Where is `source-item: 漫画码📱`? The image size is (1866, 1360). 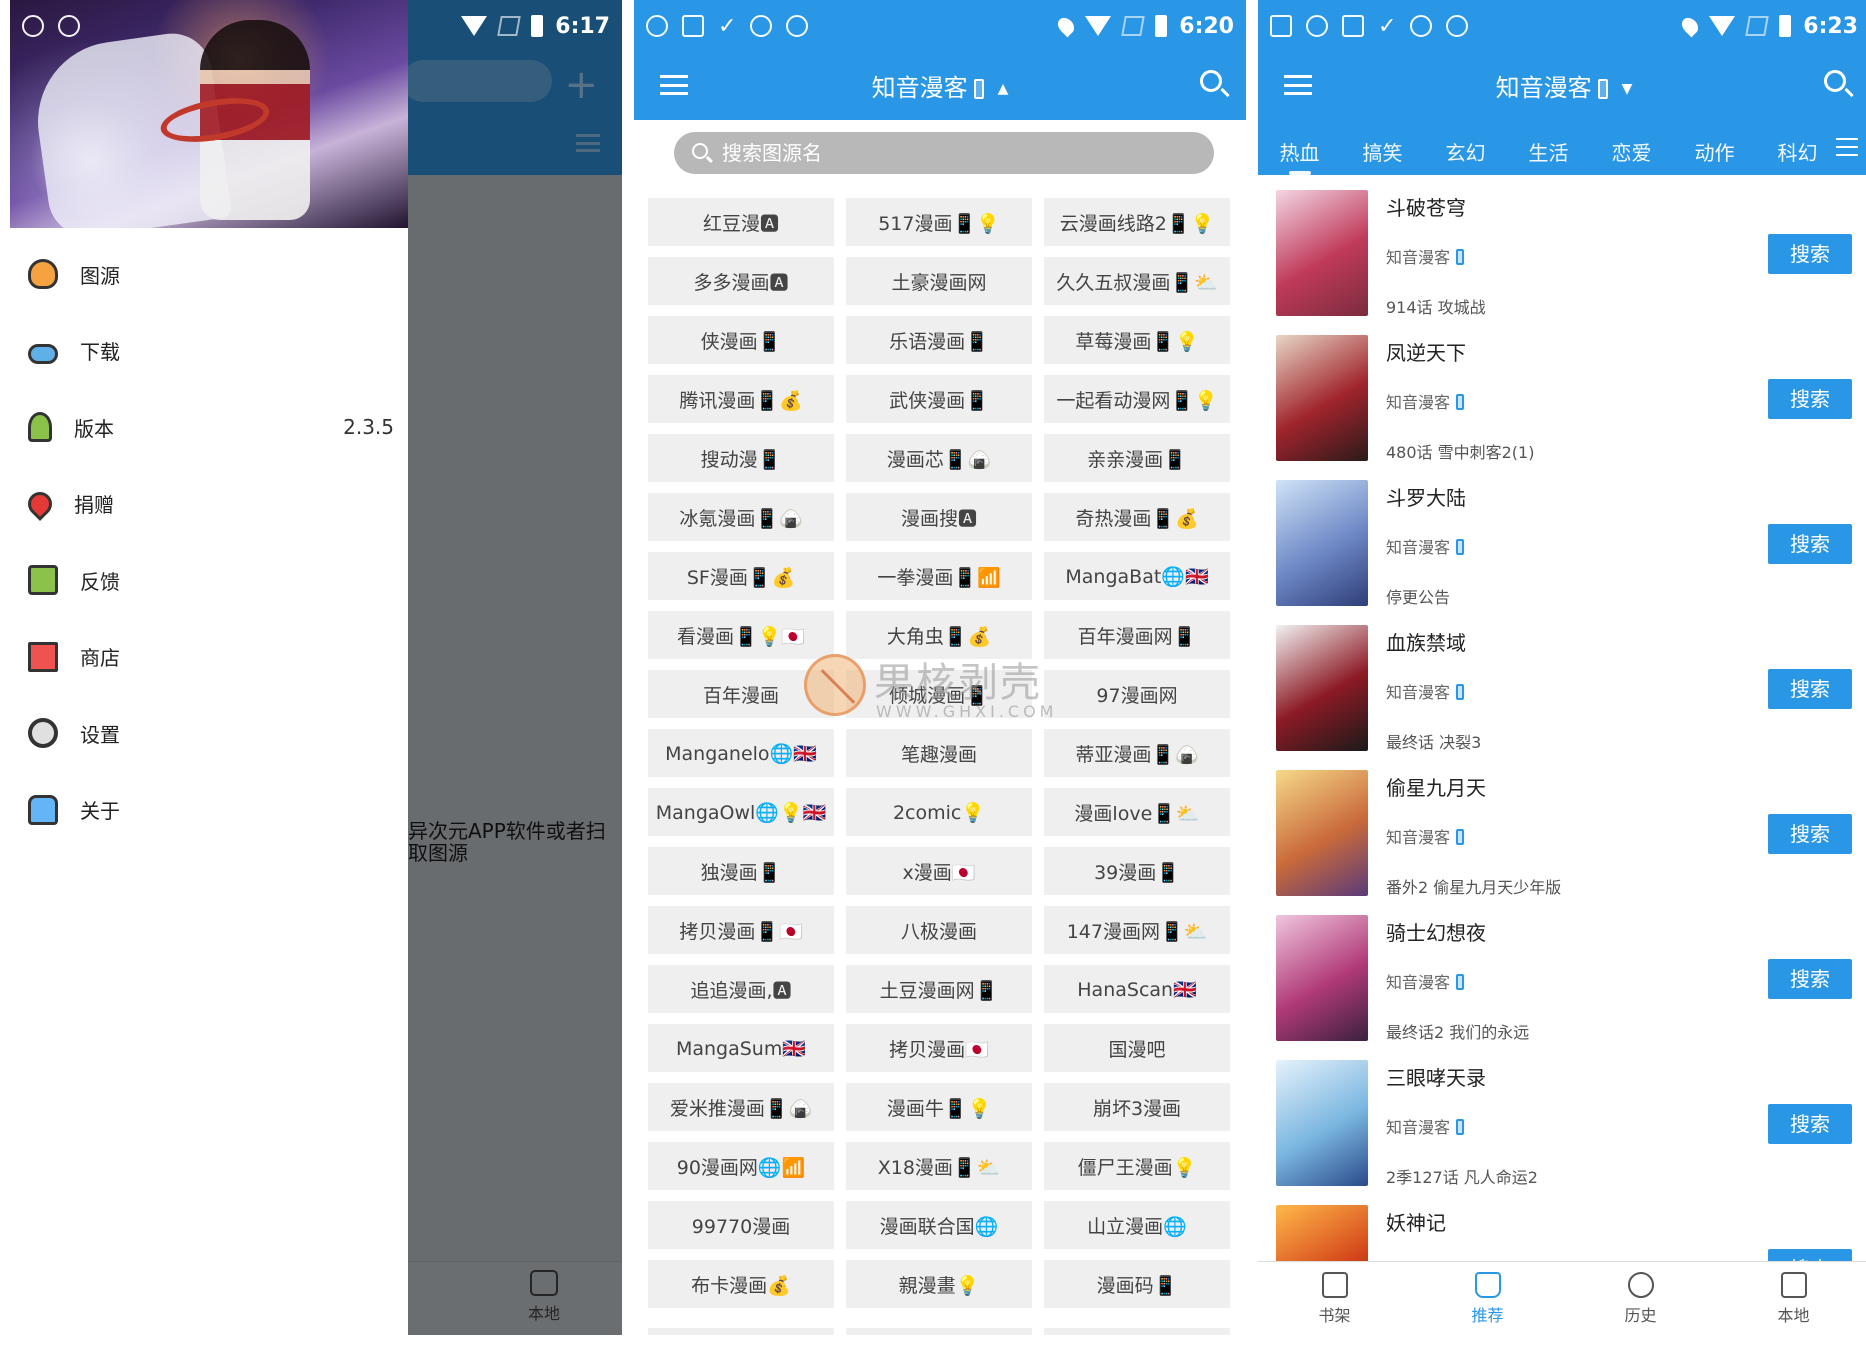 source-item: 漫画码📱 is located at coordinates (1137, 1284).